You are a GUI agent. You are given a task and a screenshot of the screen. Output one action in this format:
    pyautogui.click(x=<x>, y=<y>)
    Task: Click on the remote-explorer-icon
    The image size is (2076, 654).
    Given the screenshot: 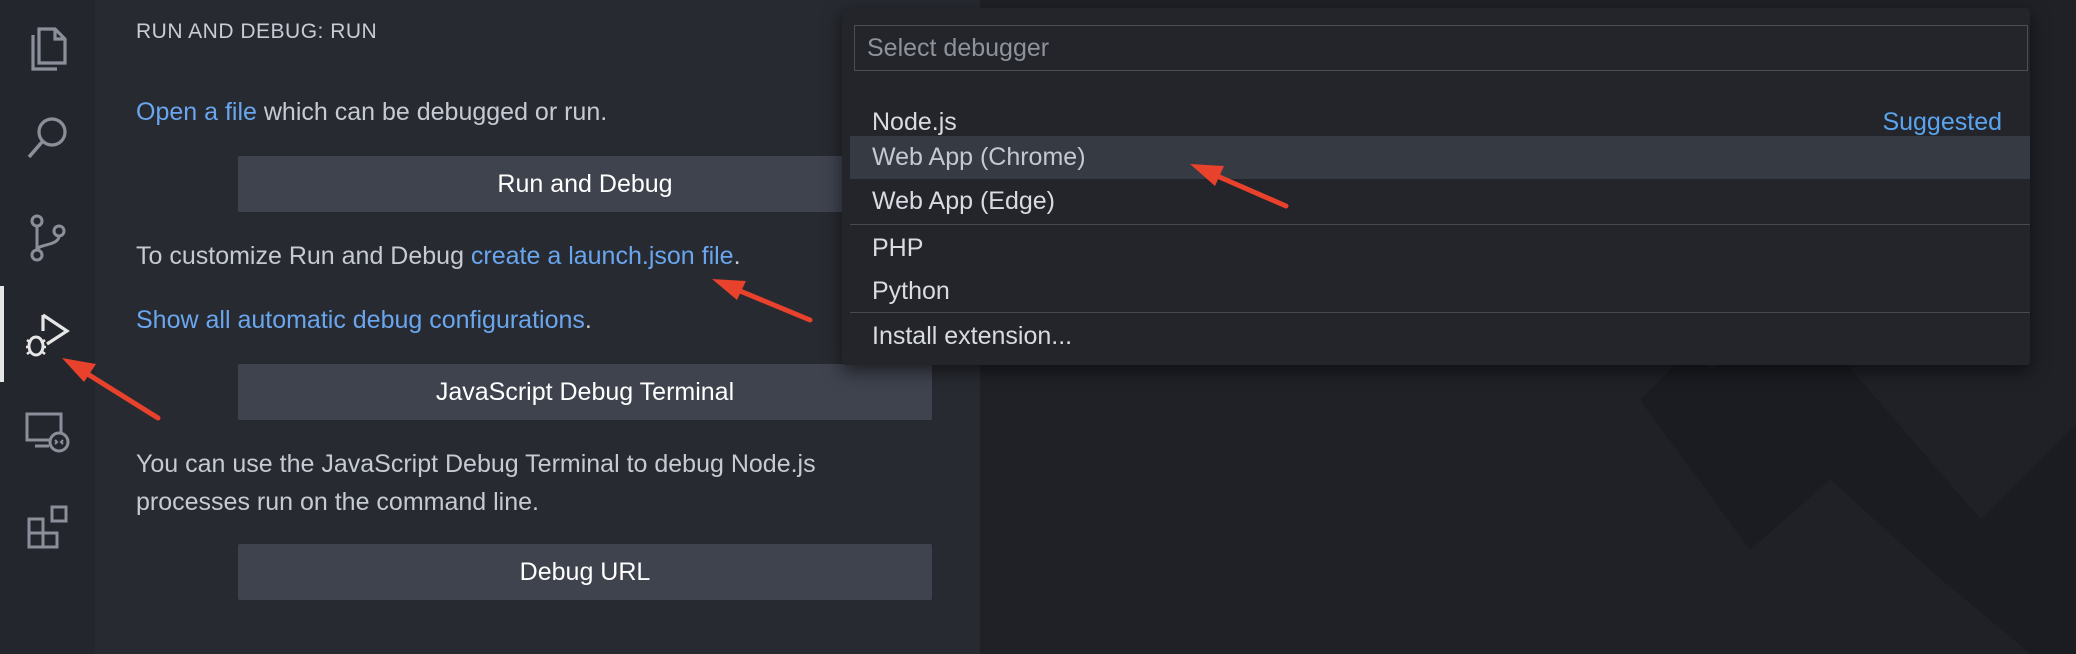 What is the action you would take?
    pyautogui.click(x=47, y=432)
    